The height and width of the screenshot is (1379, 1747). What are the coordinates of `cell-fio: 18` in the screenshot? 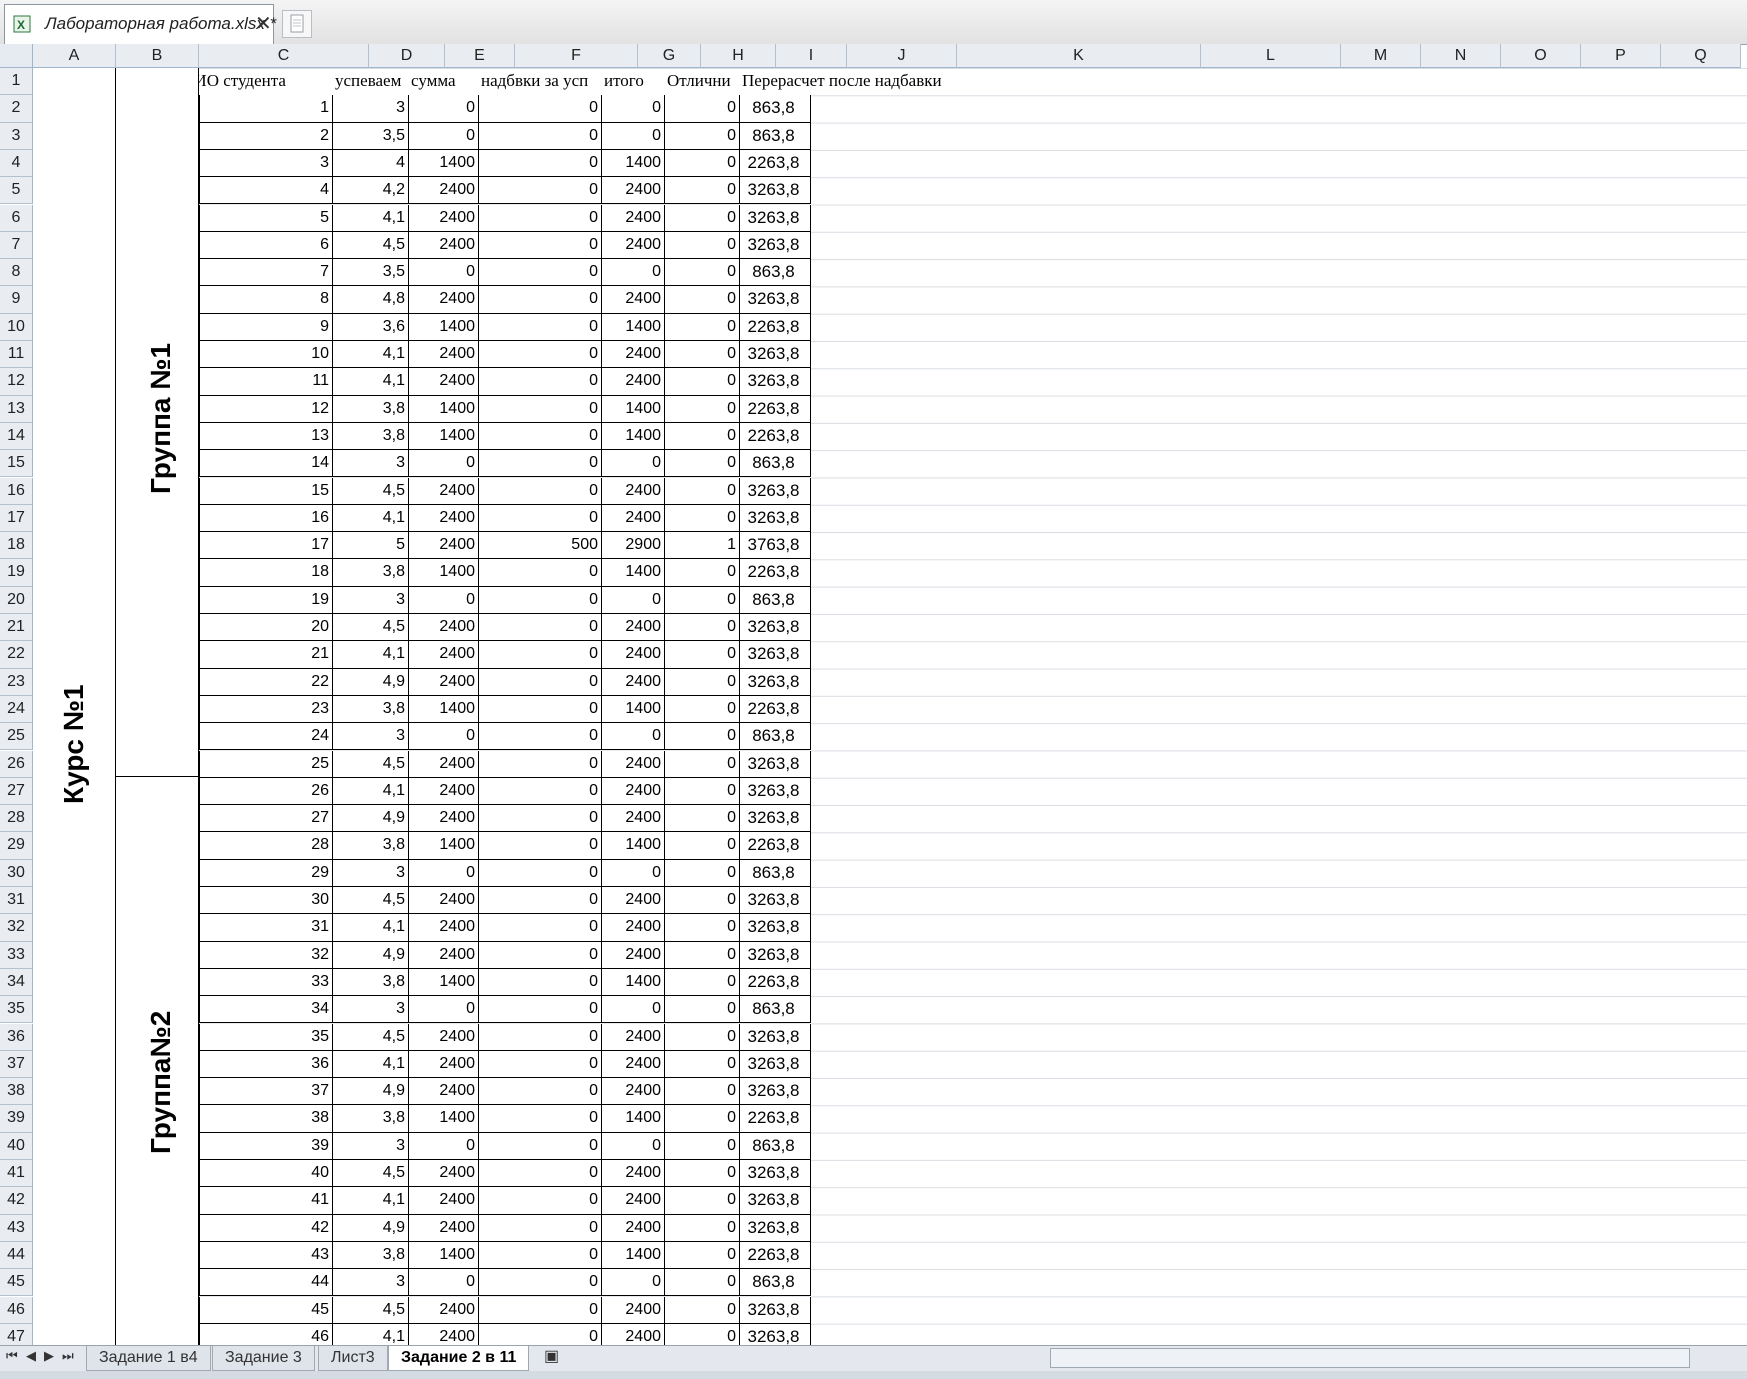 It's located at (266, 573).